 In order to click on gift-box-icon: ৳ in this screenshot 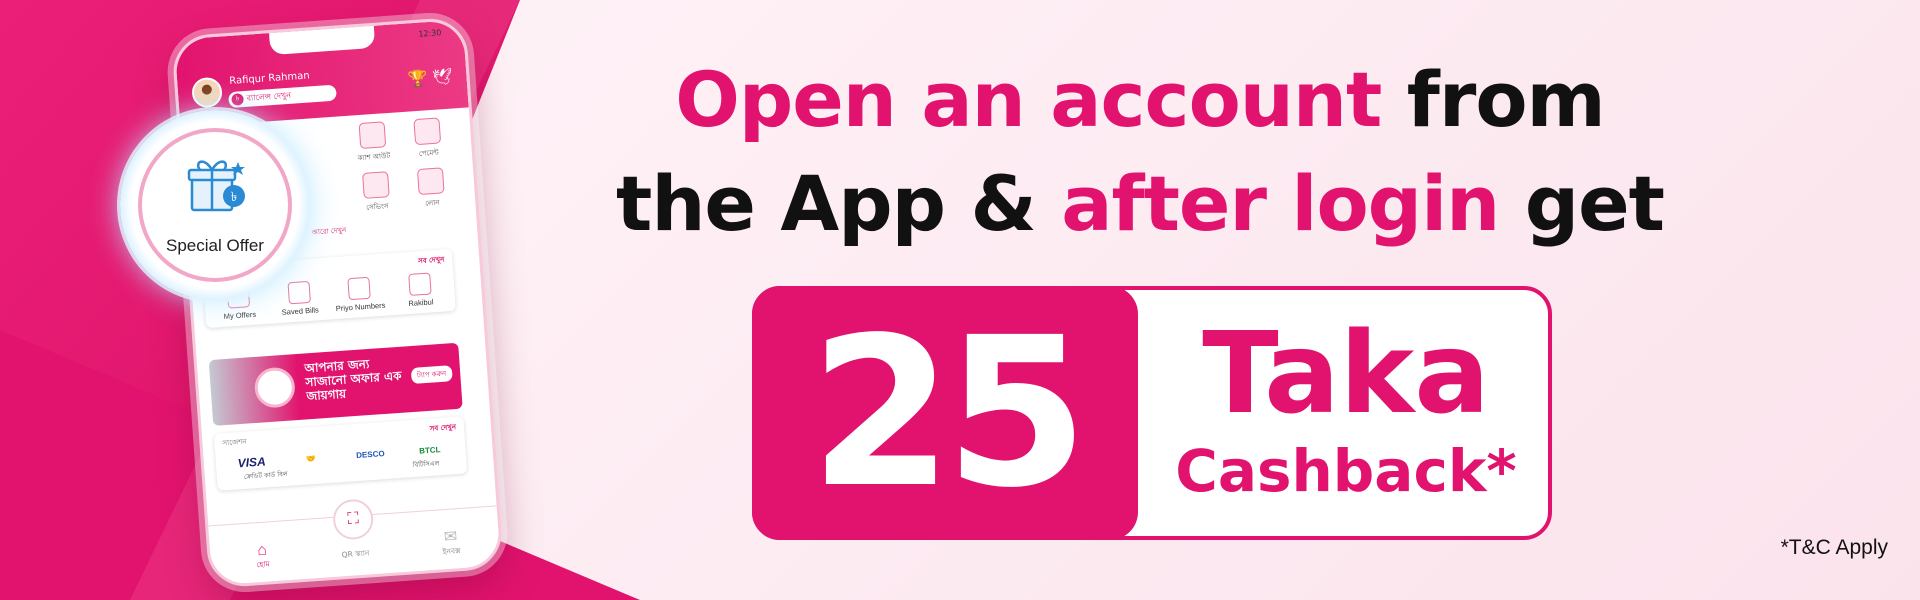, I will do `click(216, 186)`.